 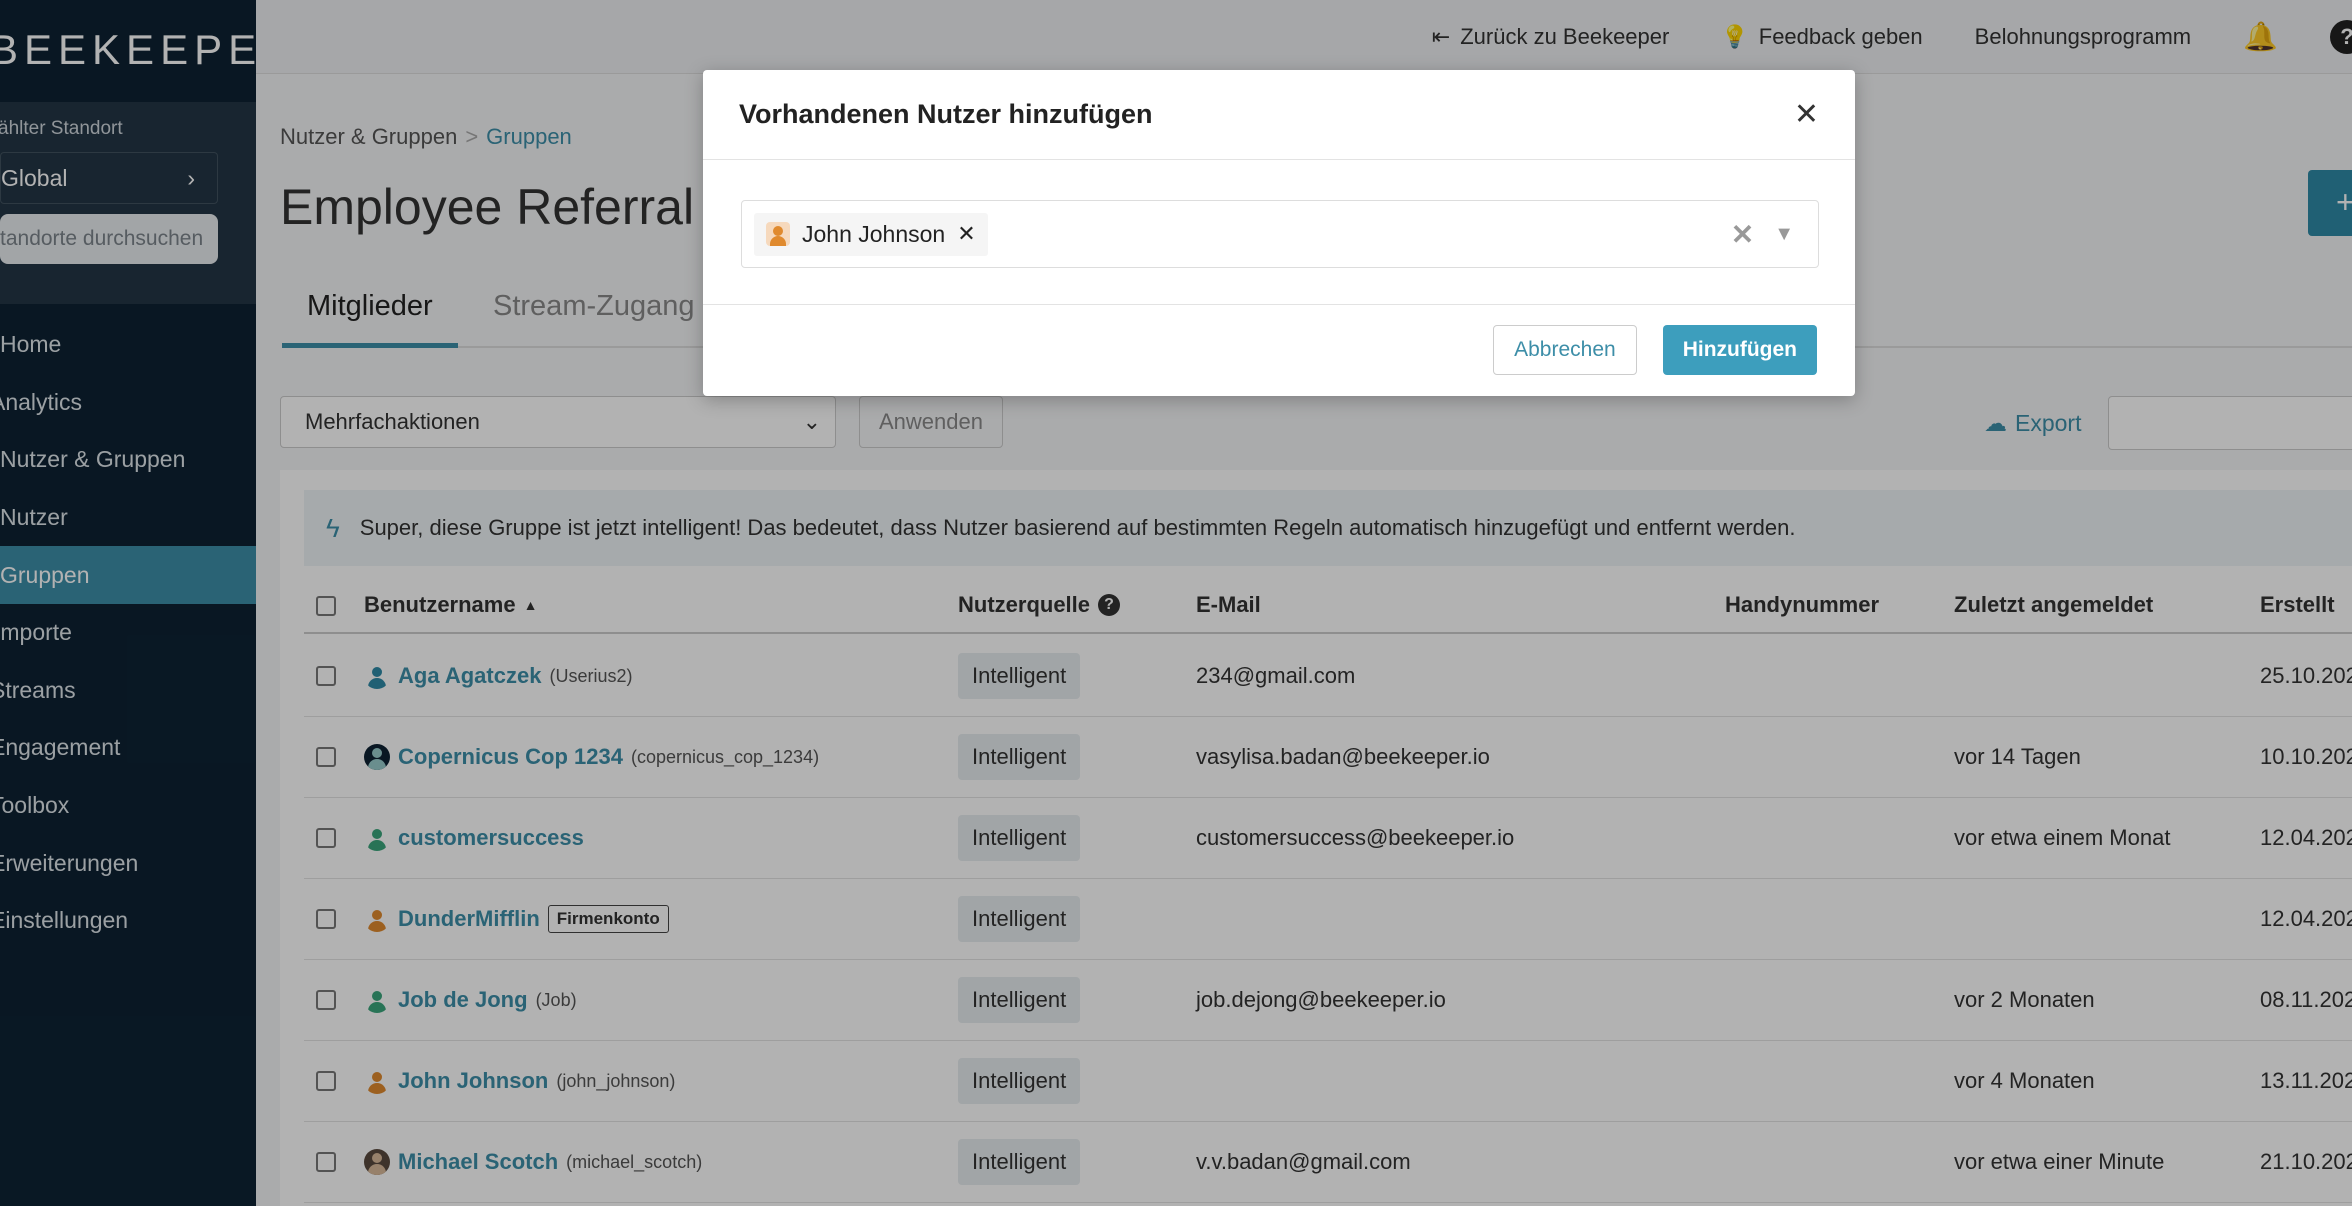 I want to click on remove-chip-icon: ✕, so click(x=966, y=234).